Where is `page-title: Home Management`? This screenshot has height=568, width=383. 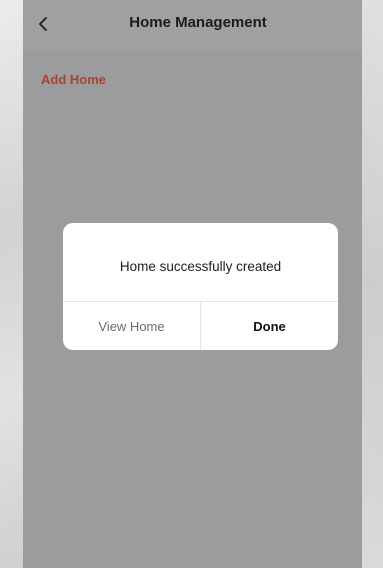 page-title: Home Management is located at coordinates (198, 22).